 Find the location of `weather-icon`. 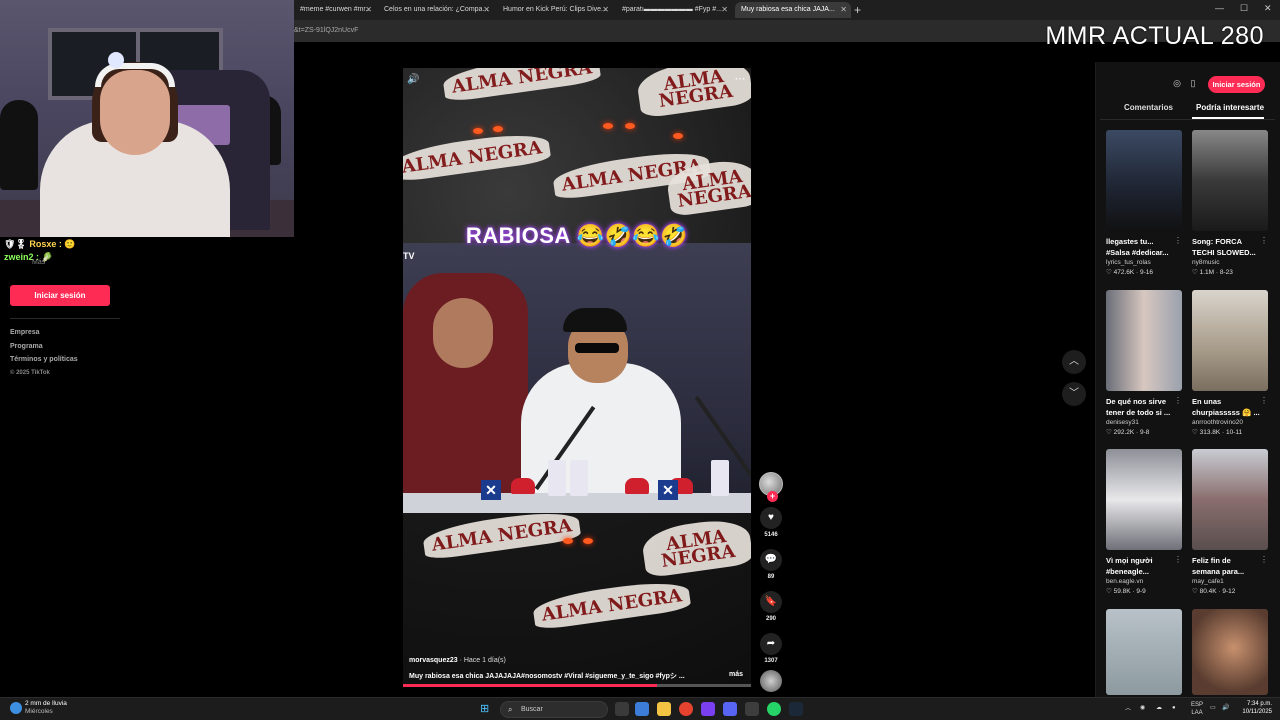

weather-icon is located at coordinates (16, 708).